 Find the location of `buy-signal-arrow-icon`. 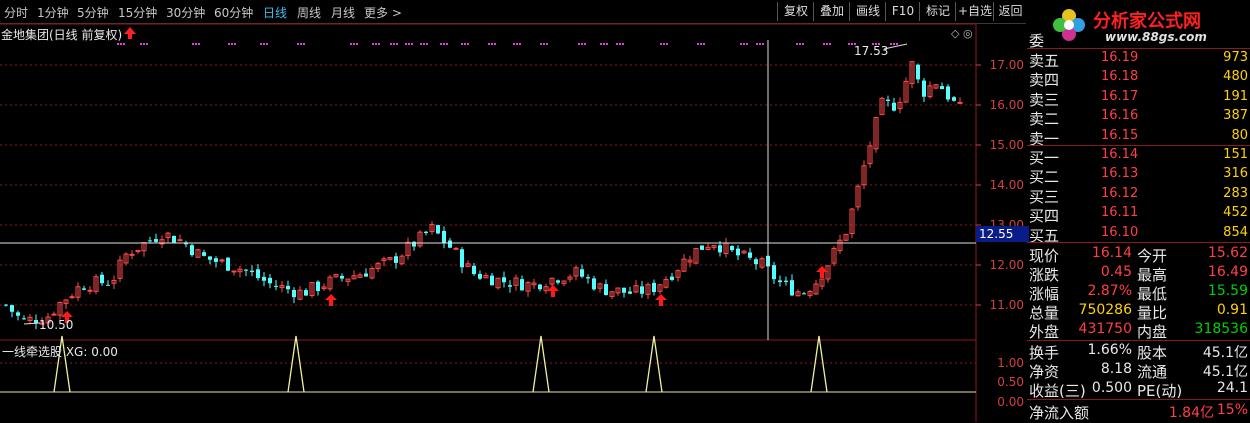

buy-signal-arrow-icon is located at coordinates (553, 291).